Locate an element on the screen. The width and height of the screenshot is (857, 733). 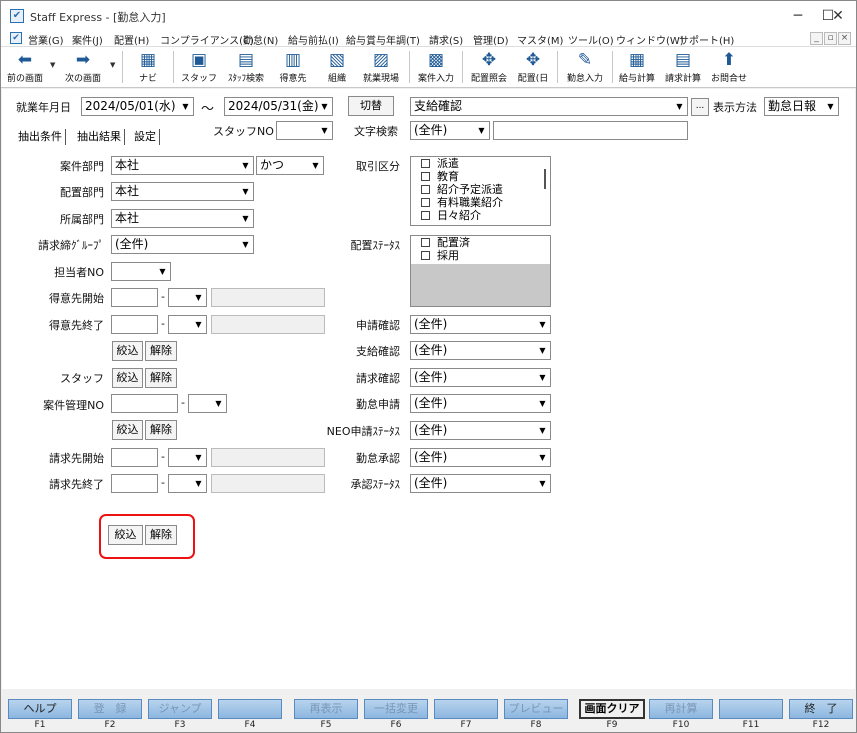
list-item: 派遣 is located at coordinates (480, 163).